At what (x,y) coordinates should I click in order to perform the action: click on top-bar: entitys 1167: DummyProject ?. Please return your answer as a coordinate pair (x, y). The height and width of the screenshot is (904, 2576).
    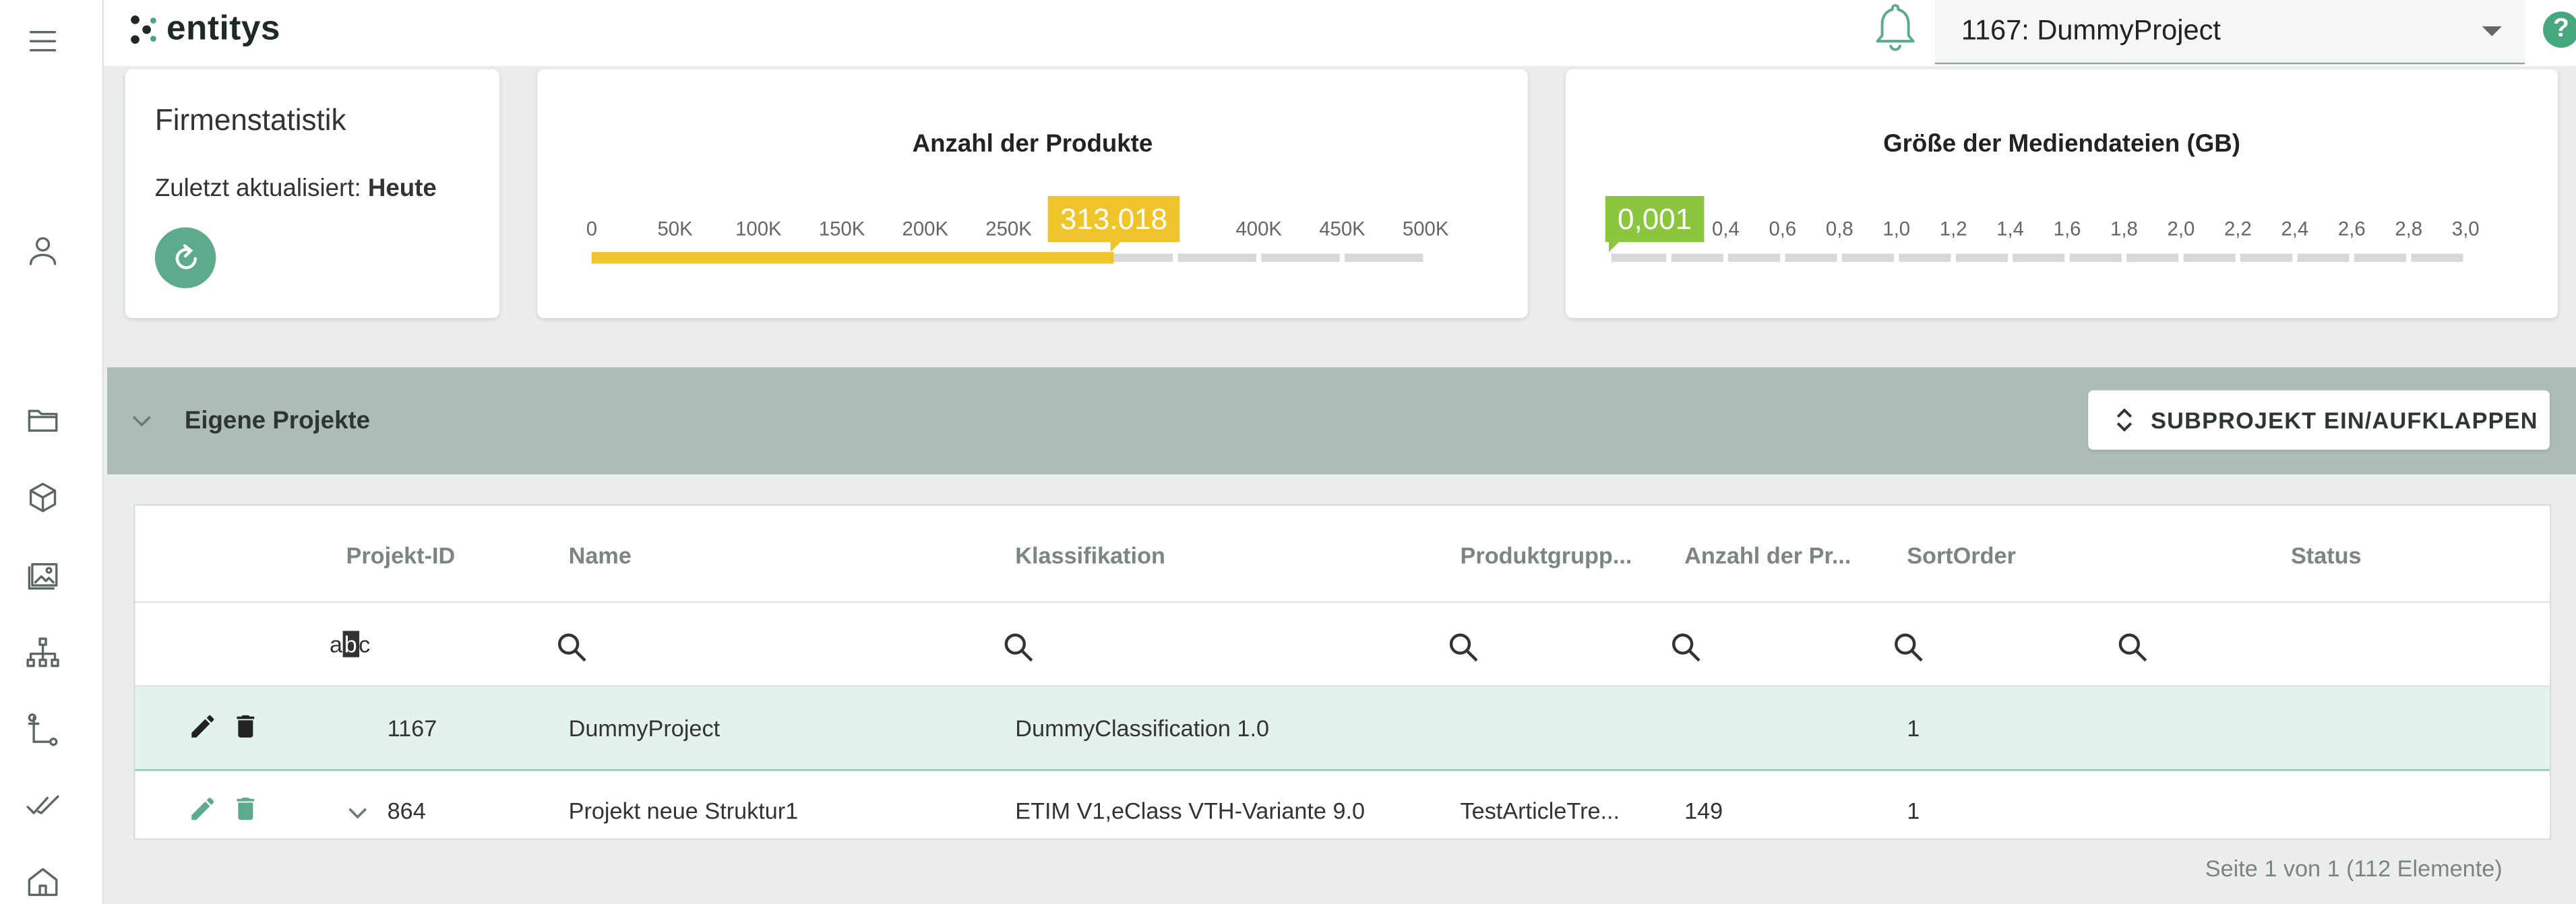
    Looking at the image, I should click on (1340, 33).